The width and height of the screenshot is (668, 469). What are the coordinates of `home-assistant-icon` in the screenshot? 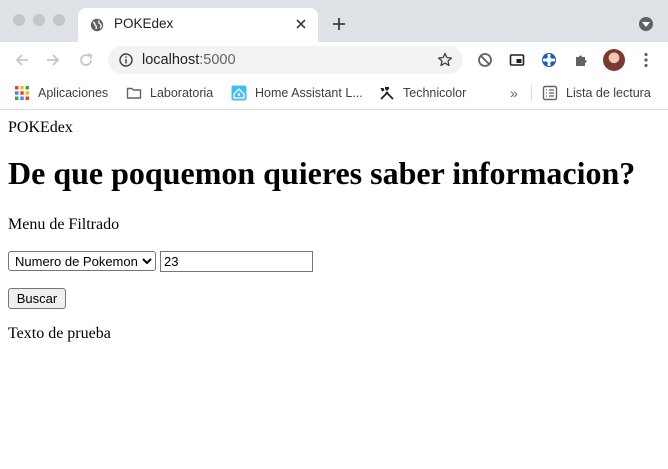 It's located at (239, 93).